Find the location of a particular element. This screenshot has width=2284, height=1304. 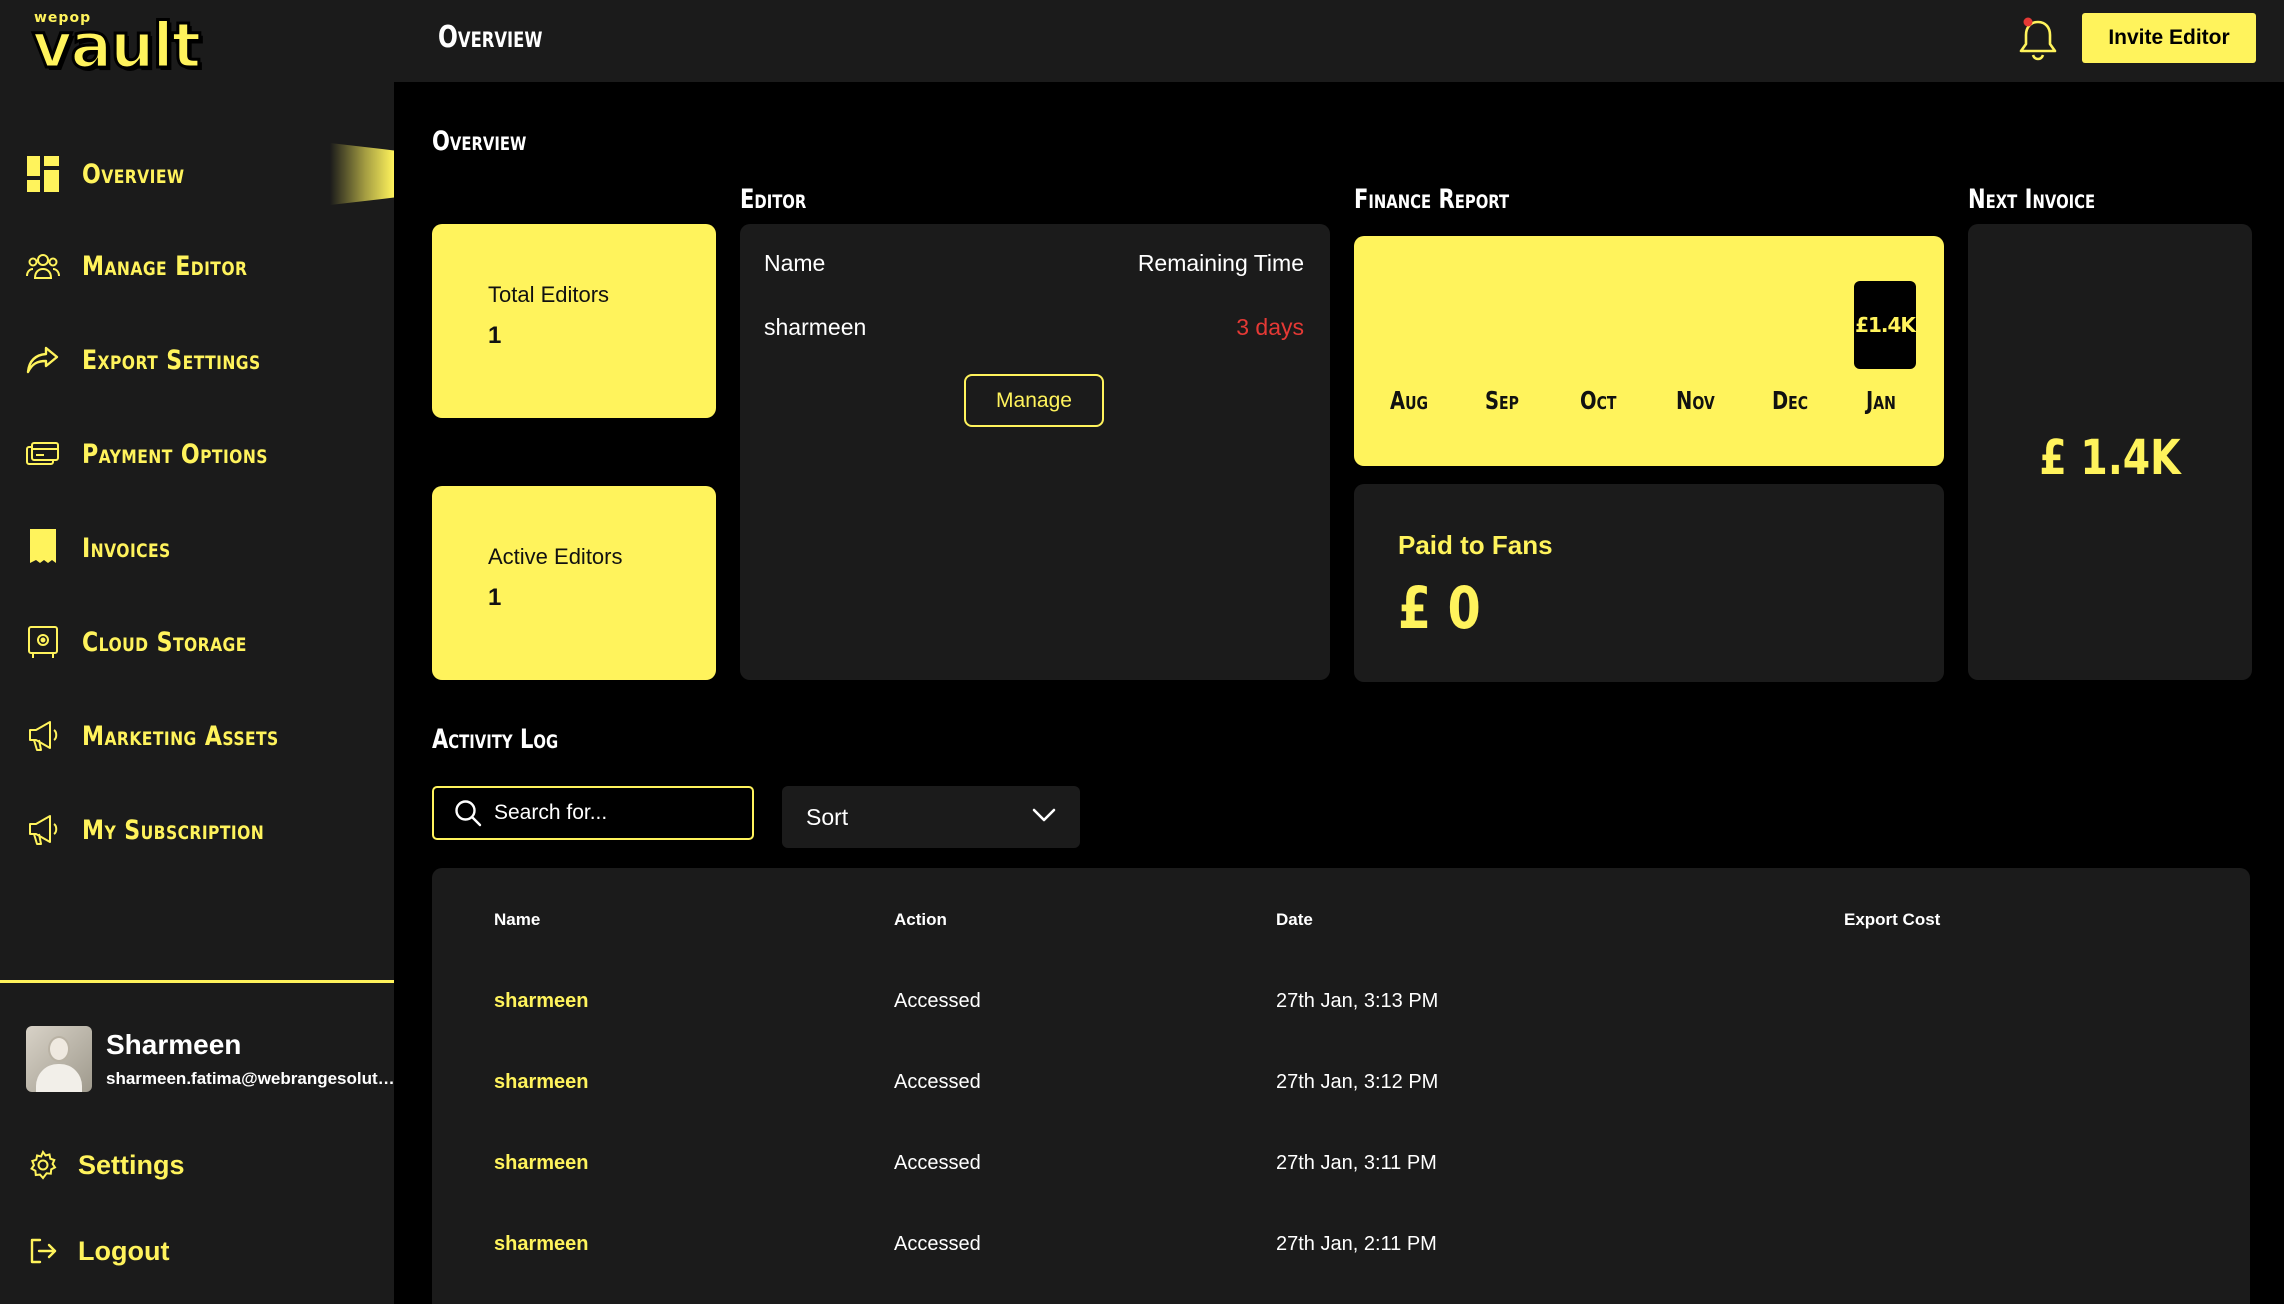

vault-safe-icon is located at coordinates (43, 642).